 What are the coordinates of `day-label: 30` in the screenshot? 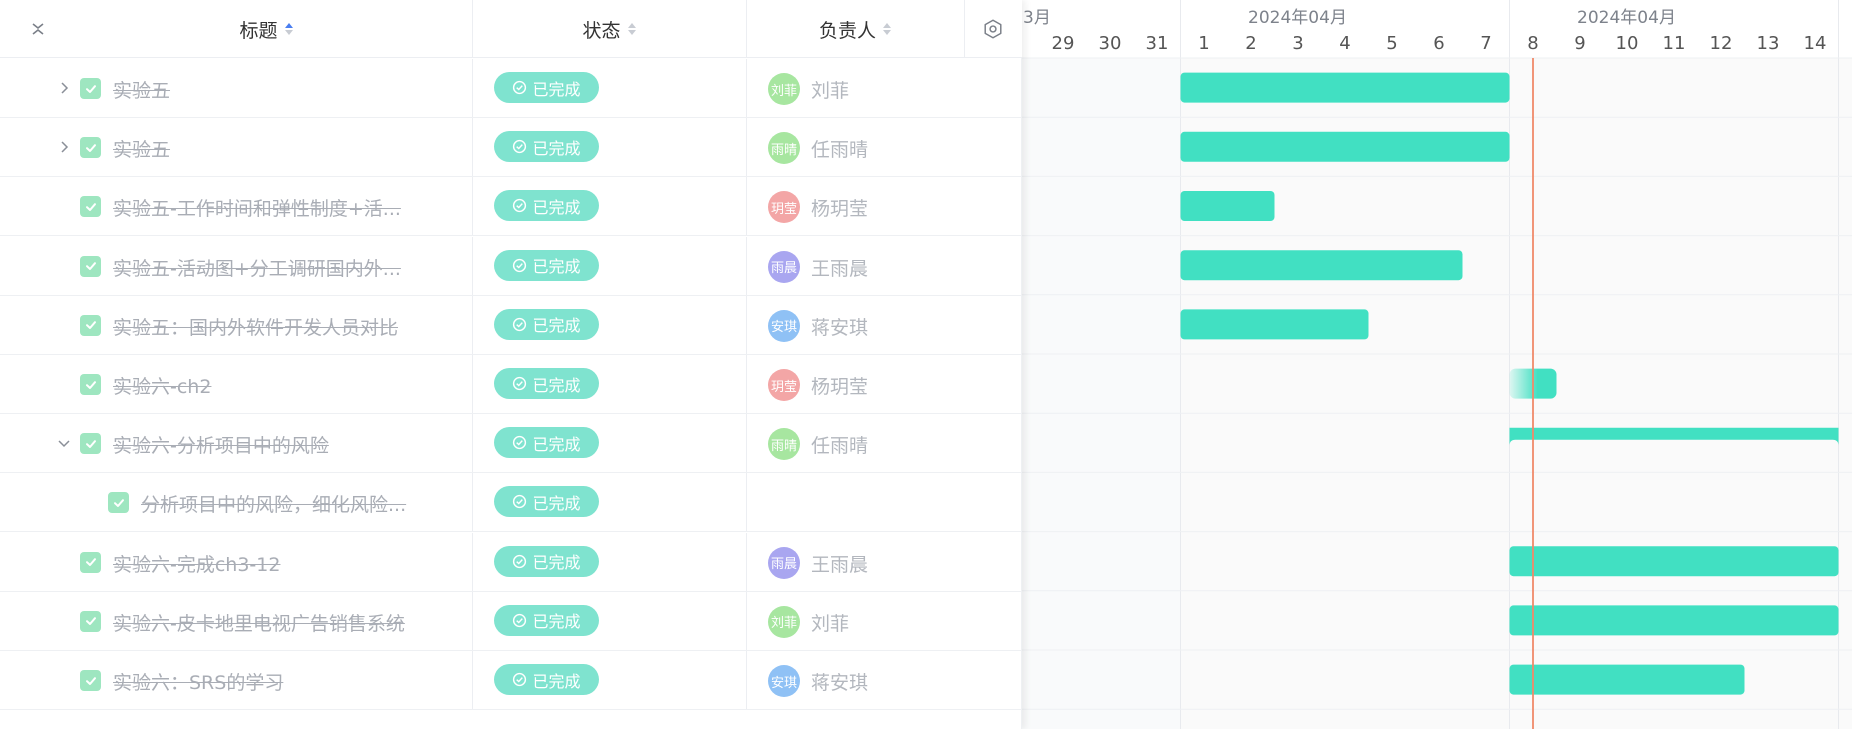 It's located at (1110, 43).